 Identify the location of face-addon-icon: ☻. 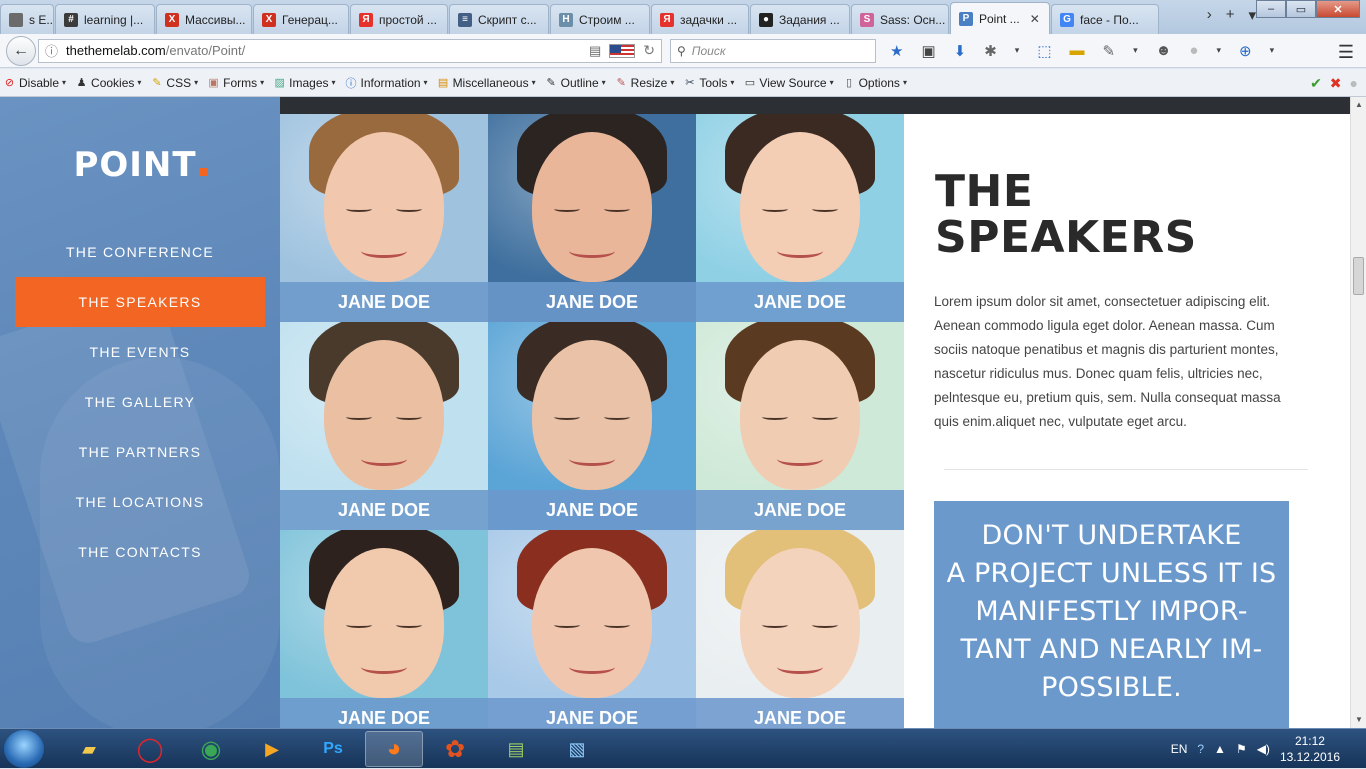
(1164, 50).